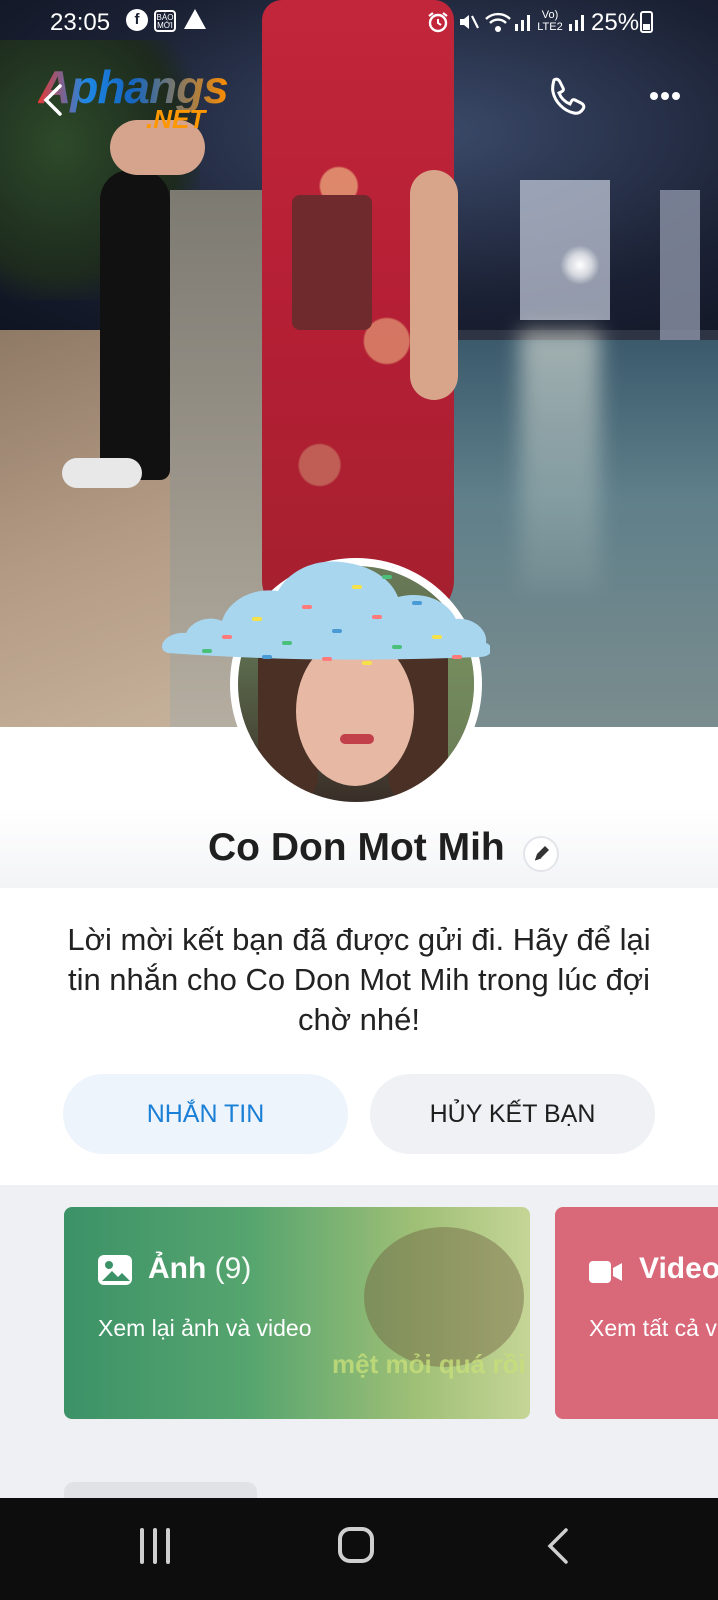 Image resolution: width=718 pixels, height=1600 pixels. I want to click on more-dots-icon, so click(665, 95).